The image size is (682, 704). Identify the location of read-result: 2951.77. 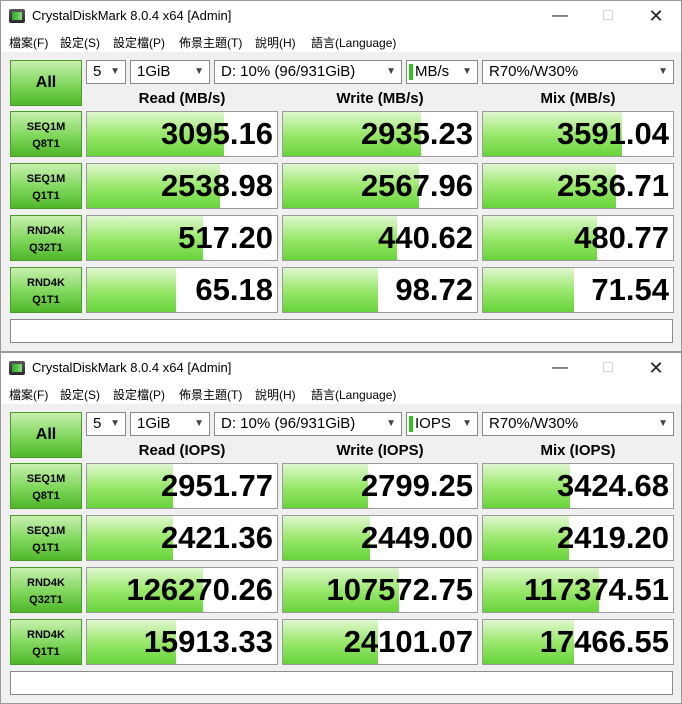
(182, 486).